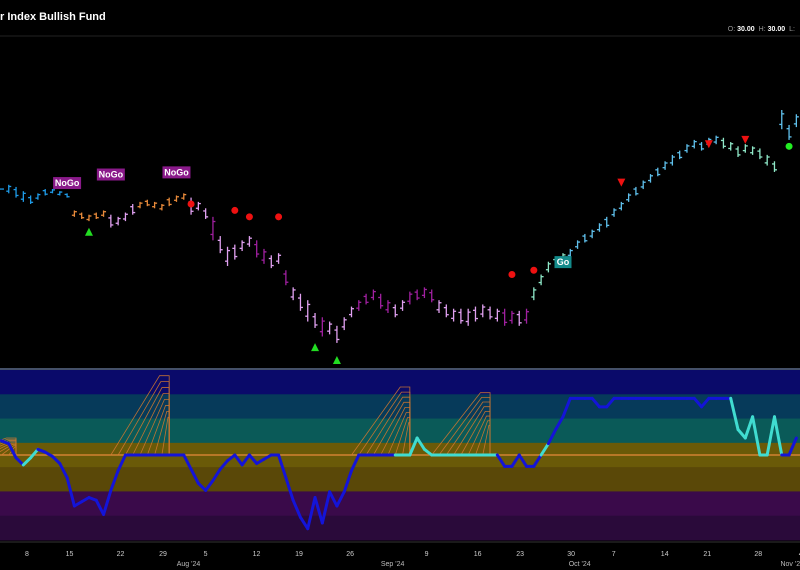 The height and width of the screenshot is (570, 800). I want to click on x-month-label: Sep '24, so click(393, 564).